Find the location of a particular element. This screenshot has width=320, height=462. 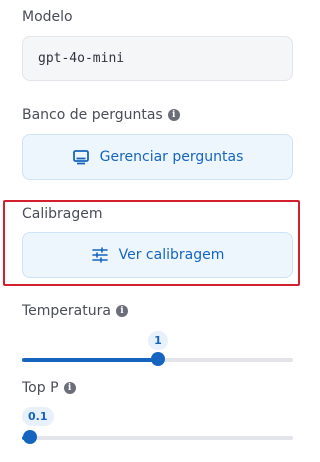

model-value: gpt-4o-mini is located at coordinates (81, 58).